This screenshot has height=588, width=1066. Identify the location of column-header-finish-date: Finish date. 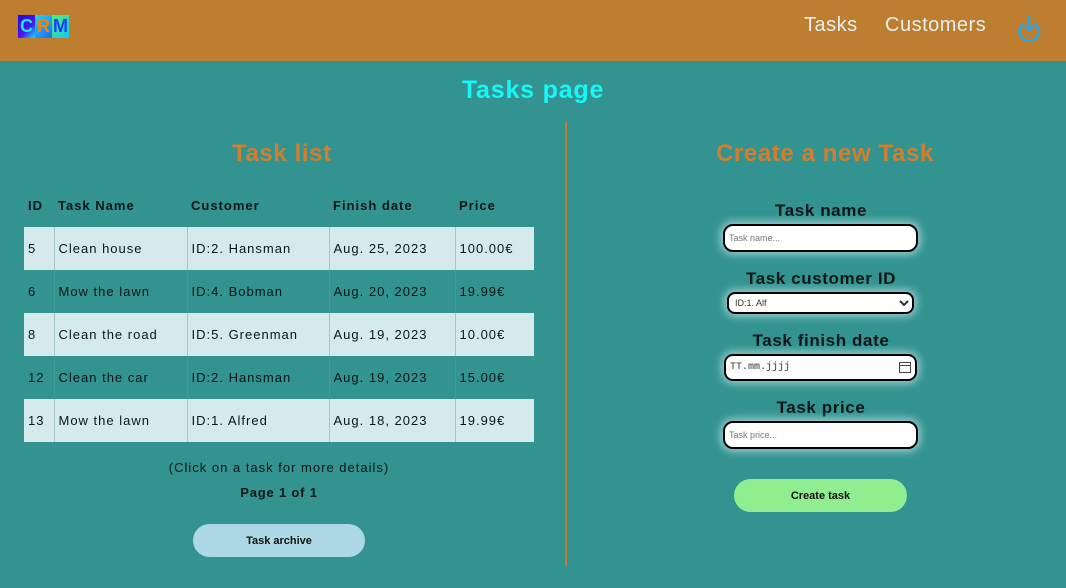
(373, 205).